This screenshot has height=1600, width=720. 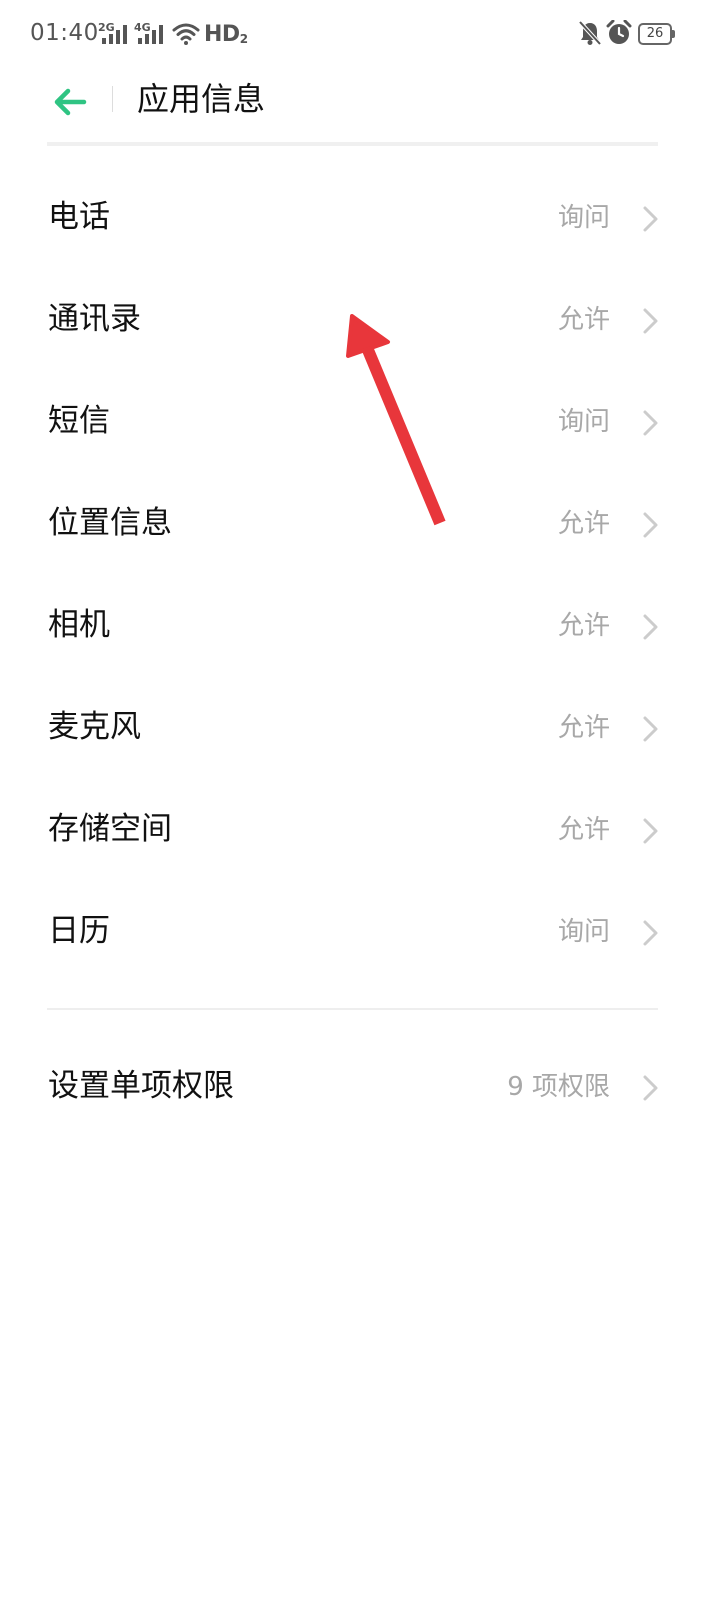 I want to click on permission-row-phone: 电话 询问, so click(x=360, y=218).